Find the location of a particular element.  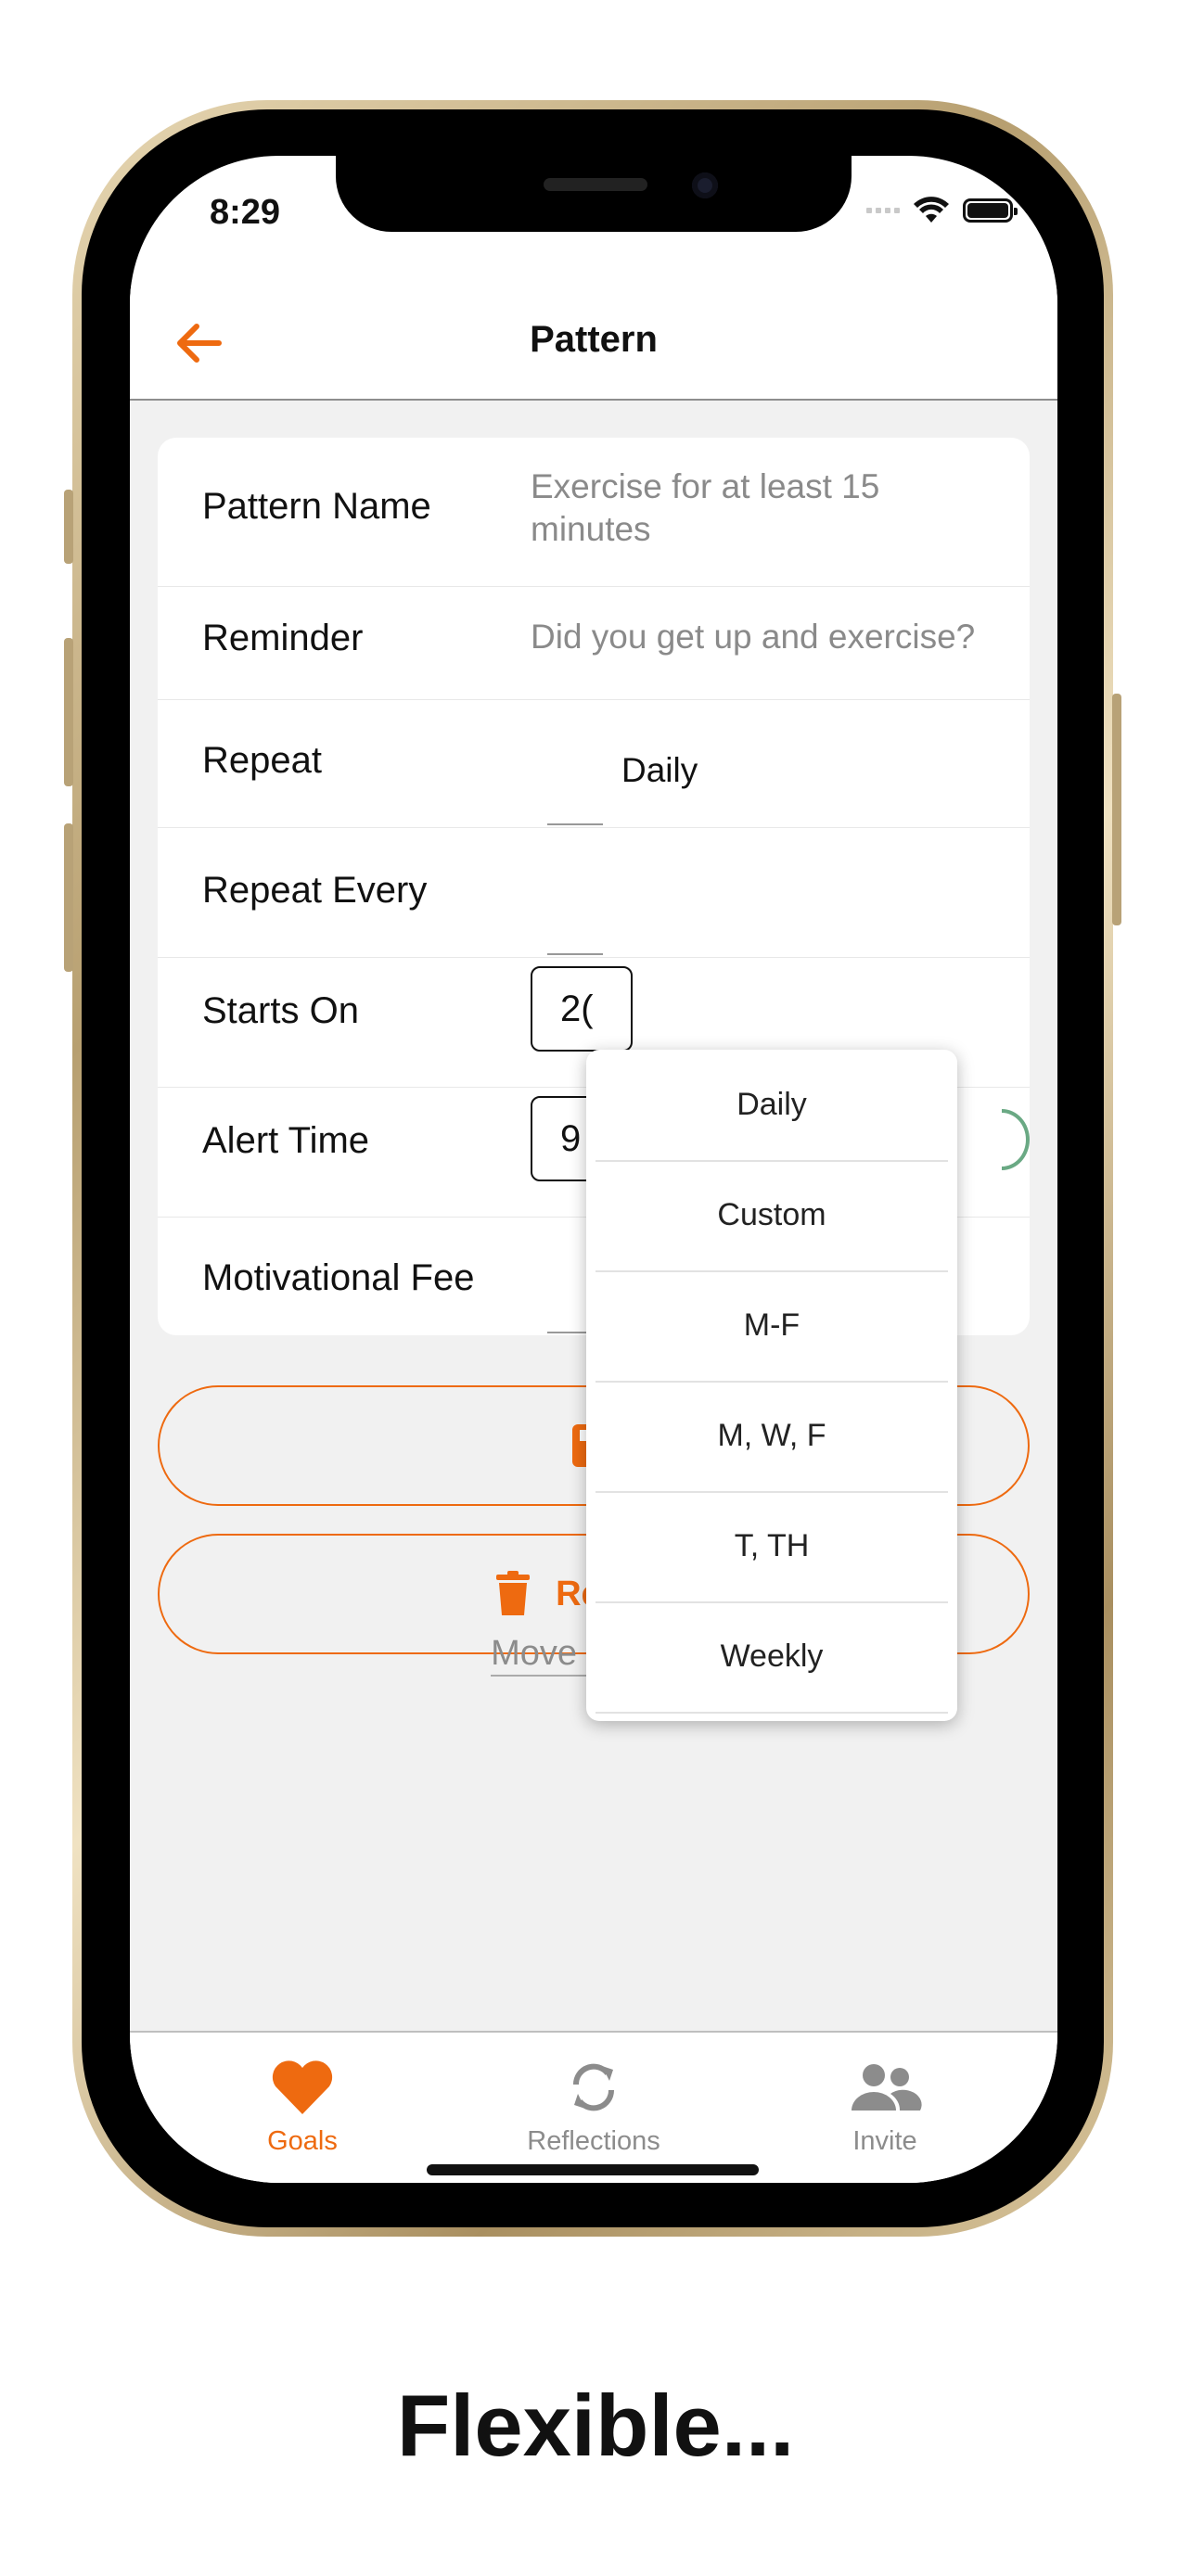

pattern-name-label: Pattern Name is located at coordinates (316, 506).